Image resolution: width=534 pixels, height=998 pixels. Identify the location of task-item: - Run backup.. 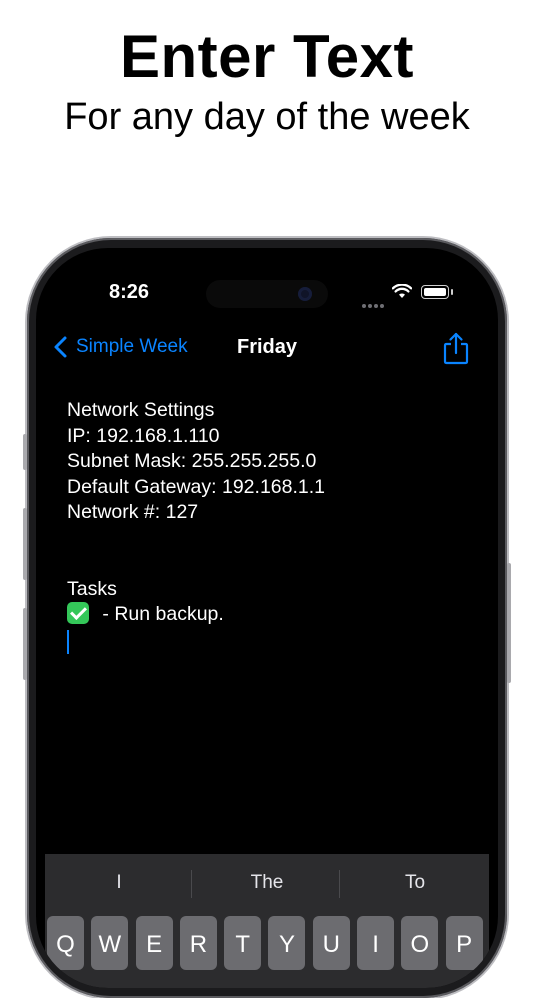
(267, 615).